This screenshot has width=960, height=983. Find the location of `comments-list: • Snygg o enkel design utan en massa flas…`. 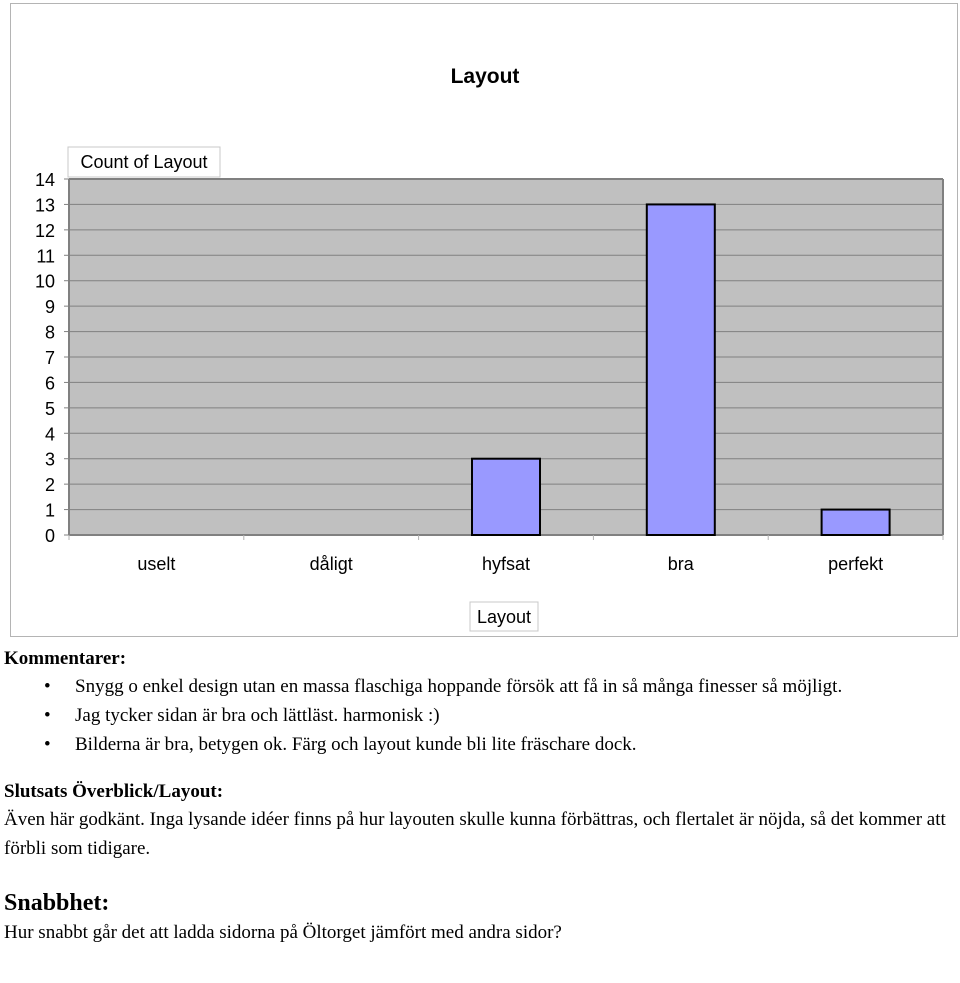

comments-list: • Snygg o enkel design utan en massa flas… is located at coordinates (482, 715).